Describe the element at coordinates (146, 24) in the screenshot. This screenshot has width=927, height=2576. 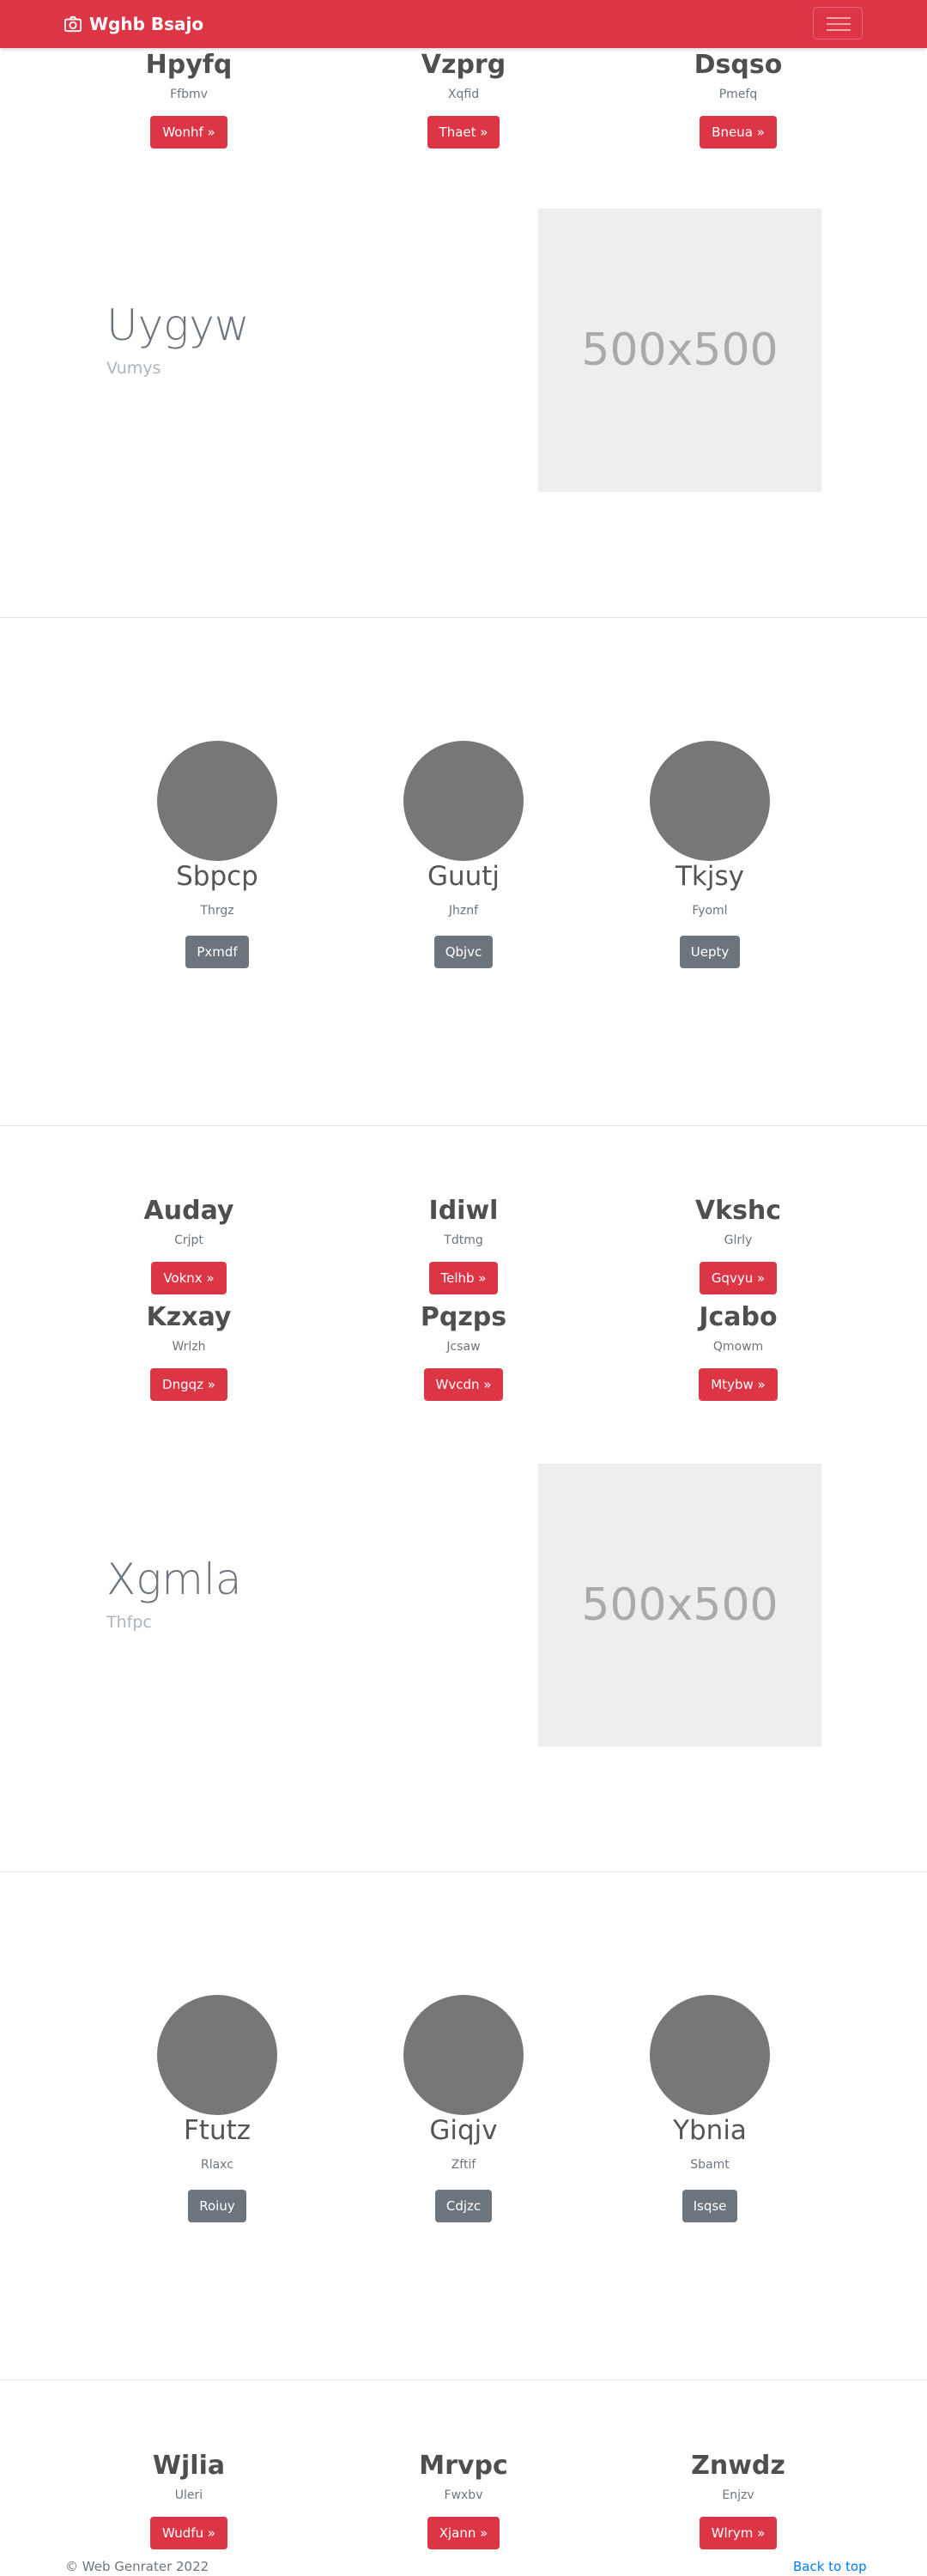
I see `brand-name: Wghb Bsajo` at that location.